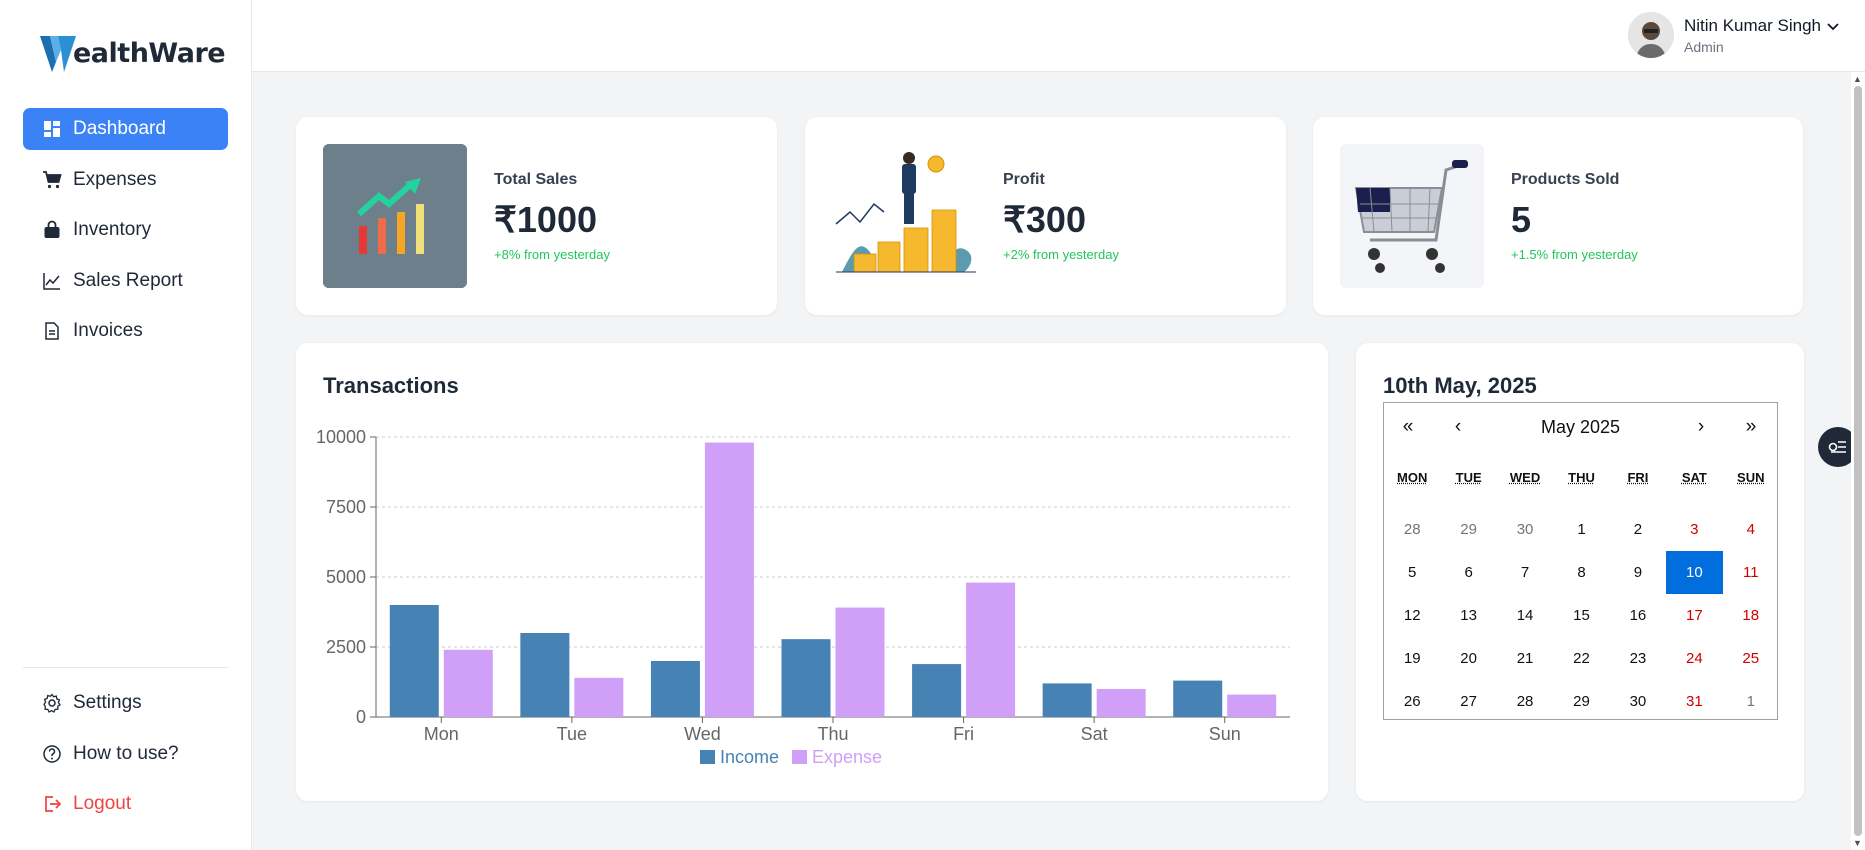  Describe the element at coordinates (1751, 572) in the screenshot. I see `calendar-day: 11` at that location.